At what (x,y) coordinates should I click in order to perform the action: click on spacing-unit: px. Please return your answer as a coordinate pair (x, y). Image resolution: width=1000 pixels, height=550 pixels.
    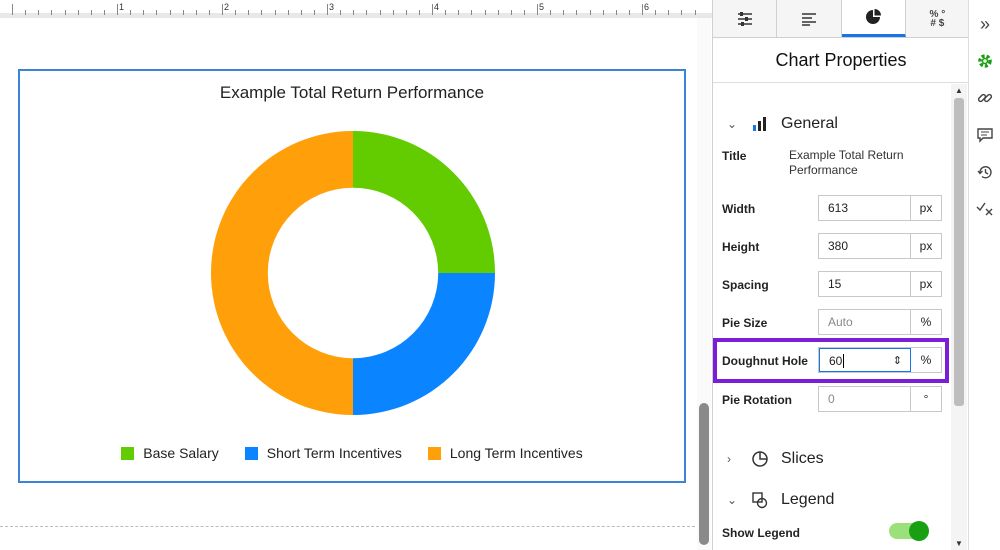
    Looking at the image, I should click on (926, 284).